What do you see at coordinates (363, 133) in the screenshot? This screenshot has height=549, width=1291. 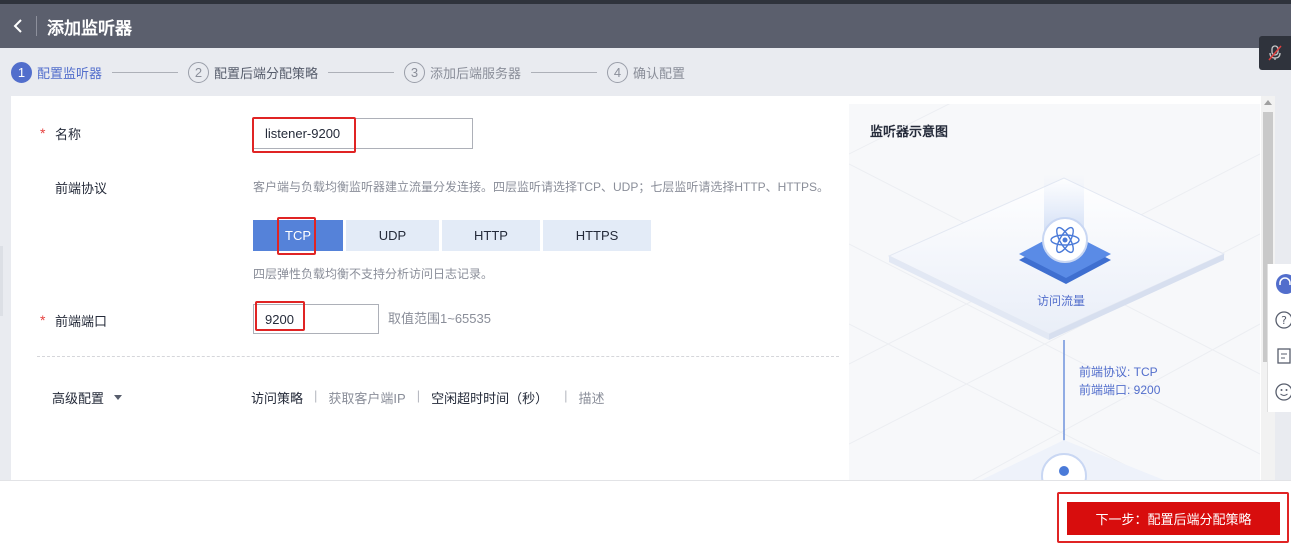 I see `name-input: listener-9200` at bounding box center [363, 133].